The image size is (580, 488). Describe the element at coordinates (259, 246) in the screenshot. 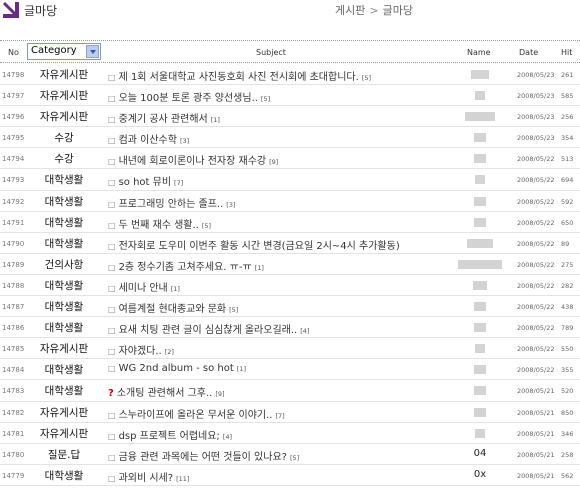

I see `post-title-link: 전자회로 도우미 이번주 활동 시간 변경(금요일 2시~4시 추가활동)` at that location.